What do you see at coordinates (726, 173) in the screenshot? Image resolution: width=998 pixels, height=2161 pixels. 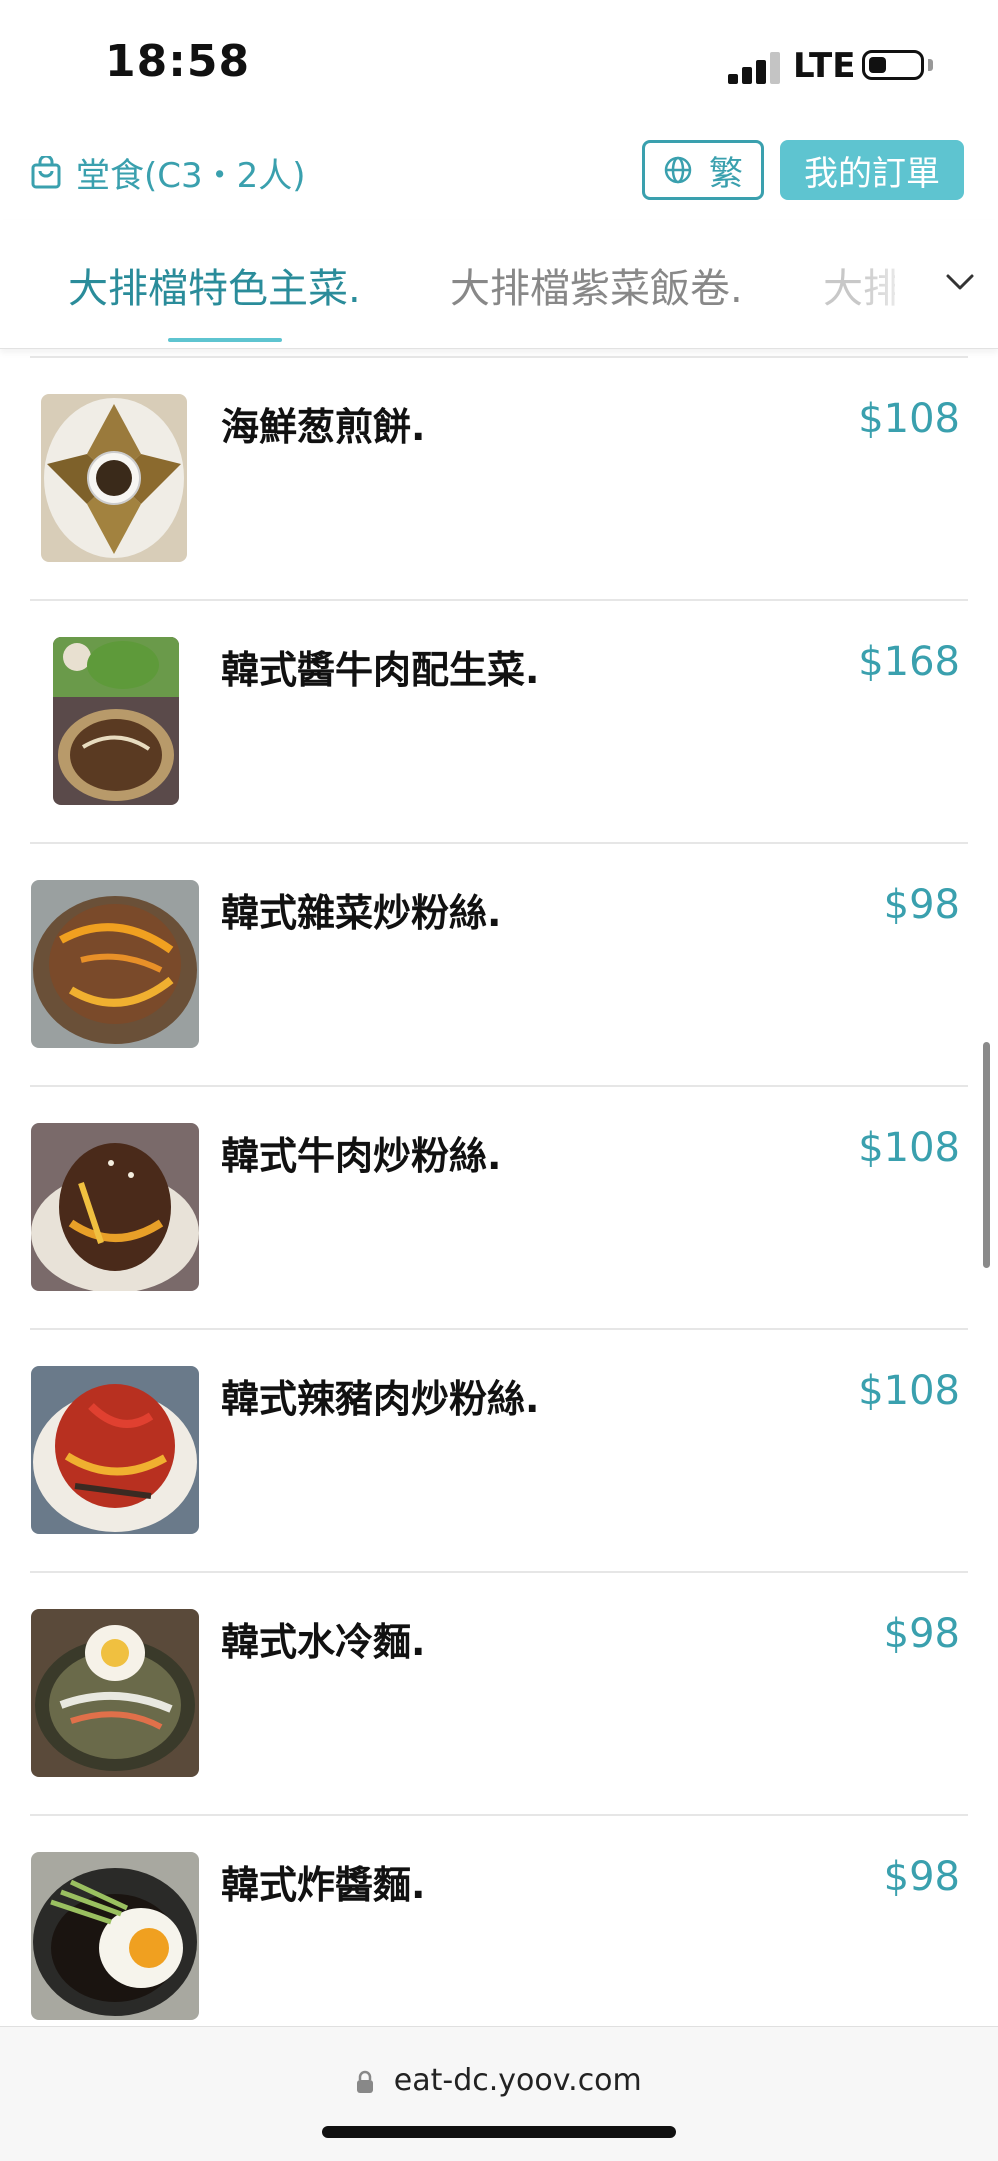 I see `language-label: 繁` at bounding box center [726, 173].